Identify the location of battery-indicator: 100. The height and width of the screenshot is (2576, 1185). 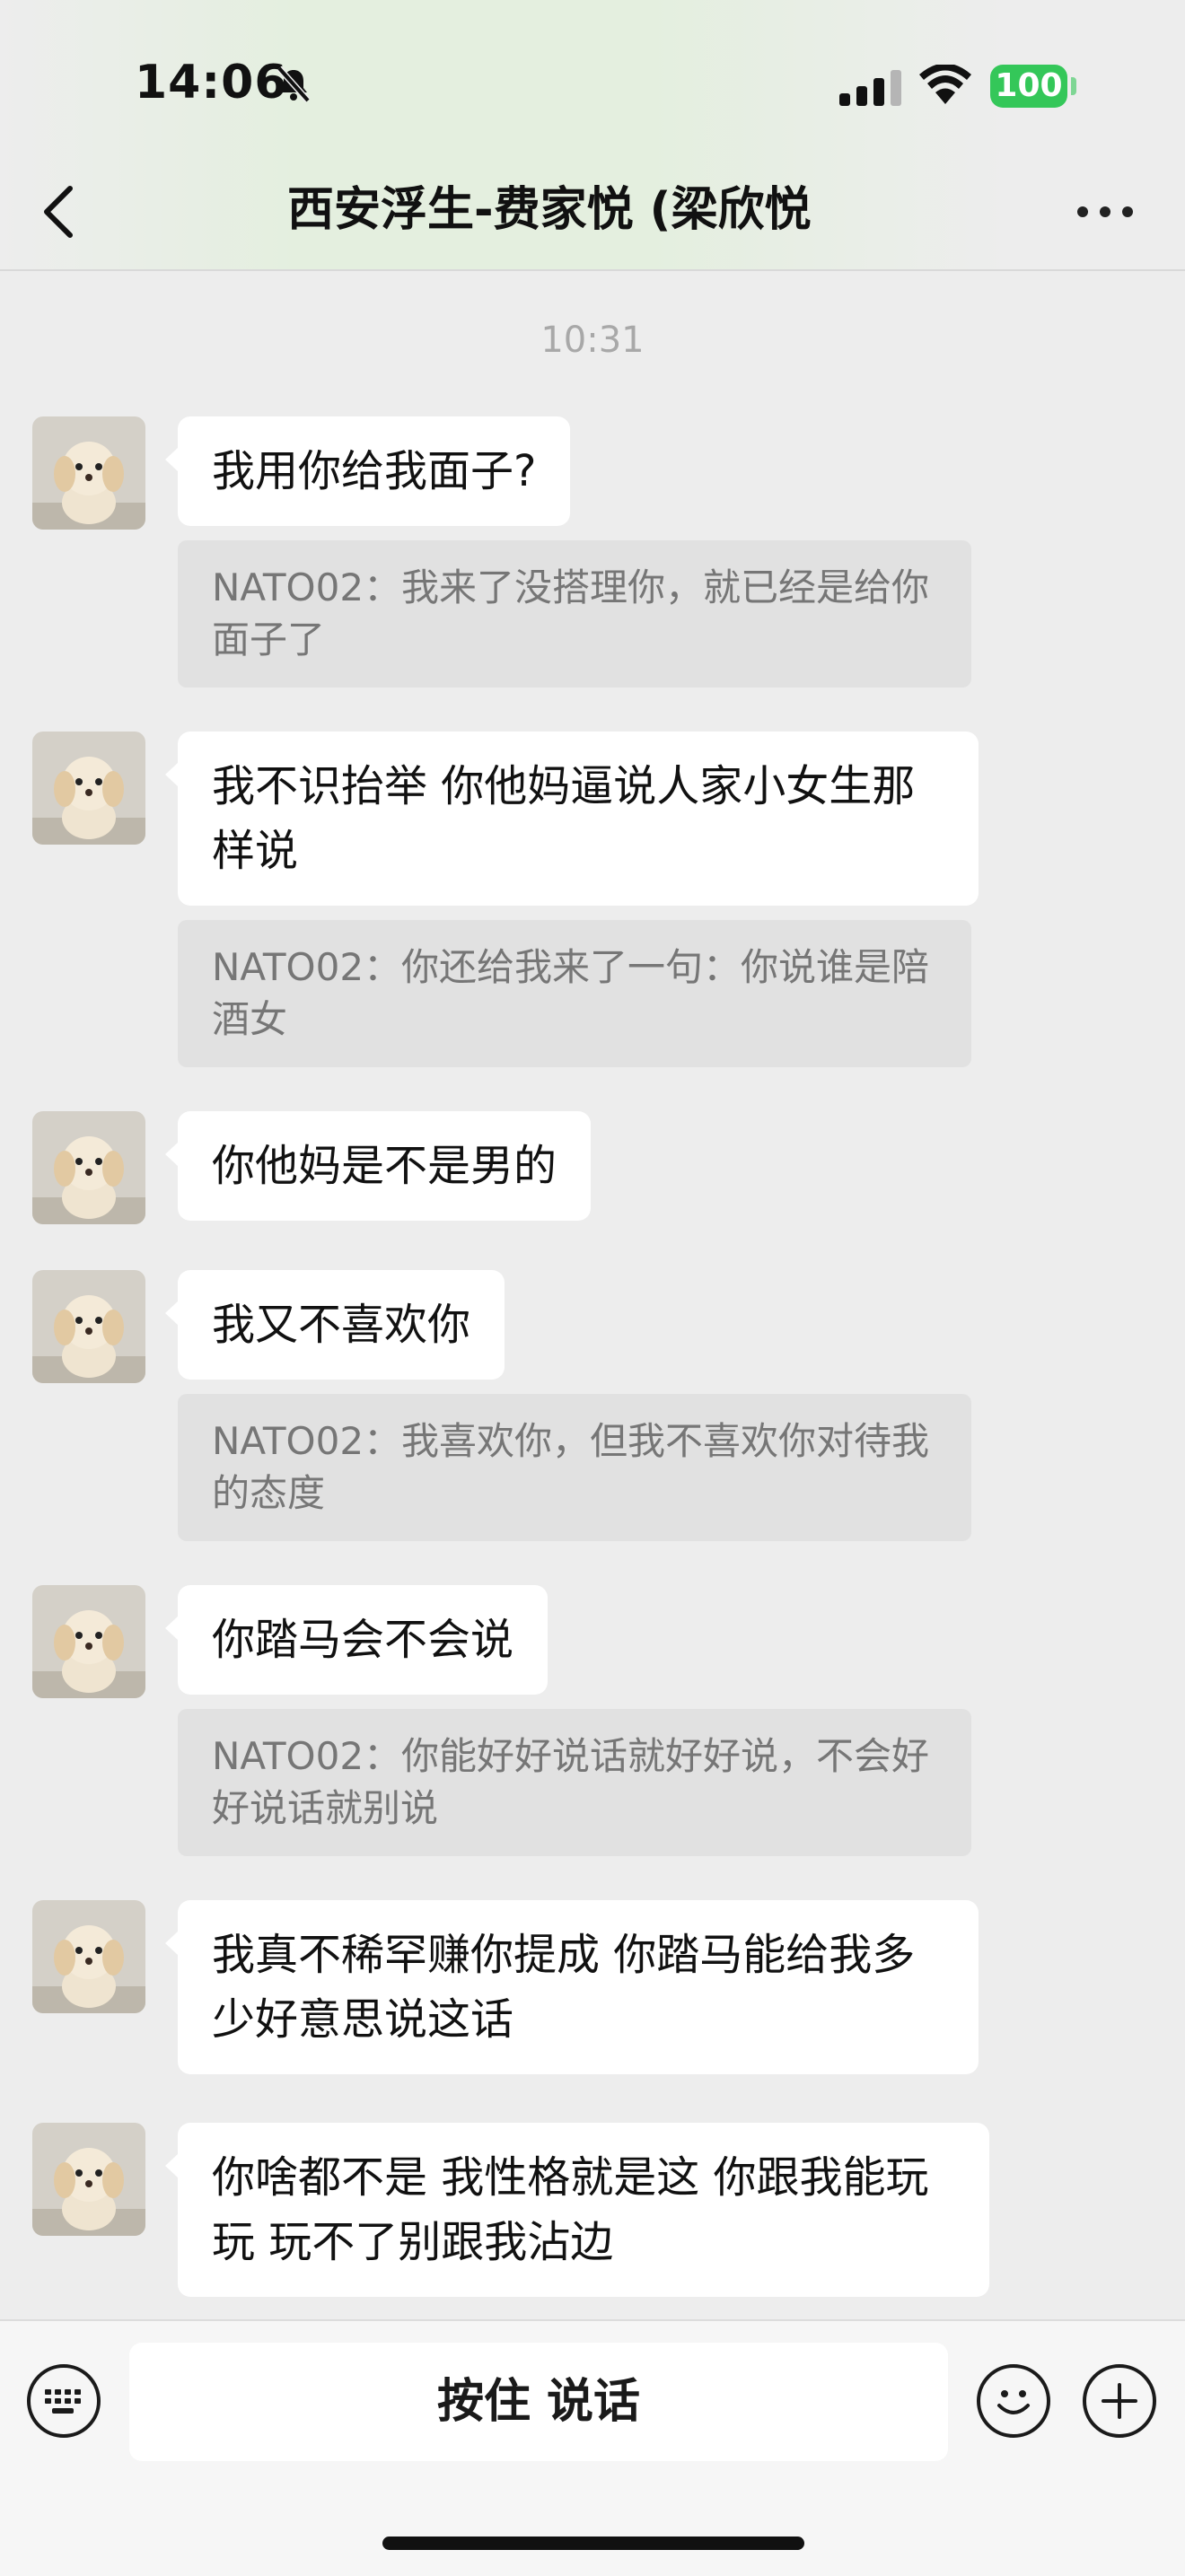
(1028, 86).